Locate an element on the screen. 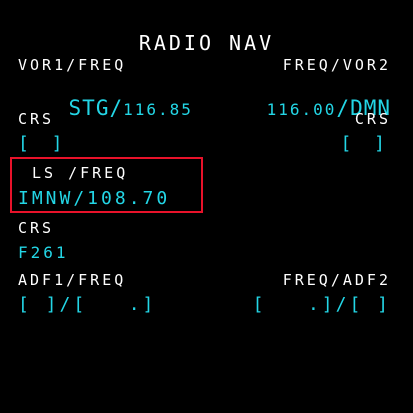 The height and width of the screenshot is (413, 413). adf2-freq-field: [ .]/[ ] is located at coordinates (322, 305).